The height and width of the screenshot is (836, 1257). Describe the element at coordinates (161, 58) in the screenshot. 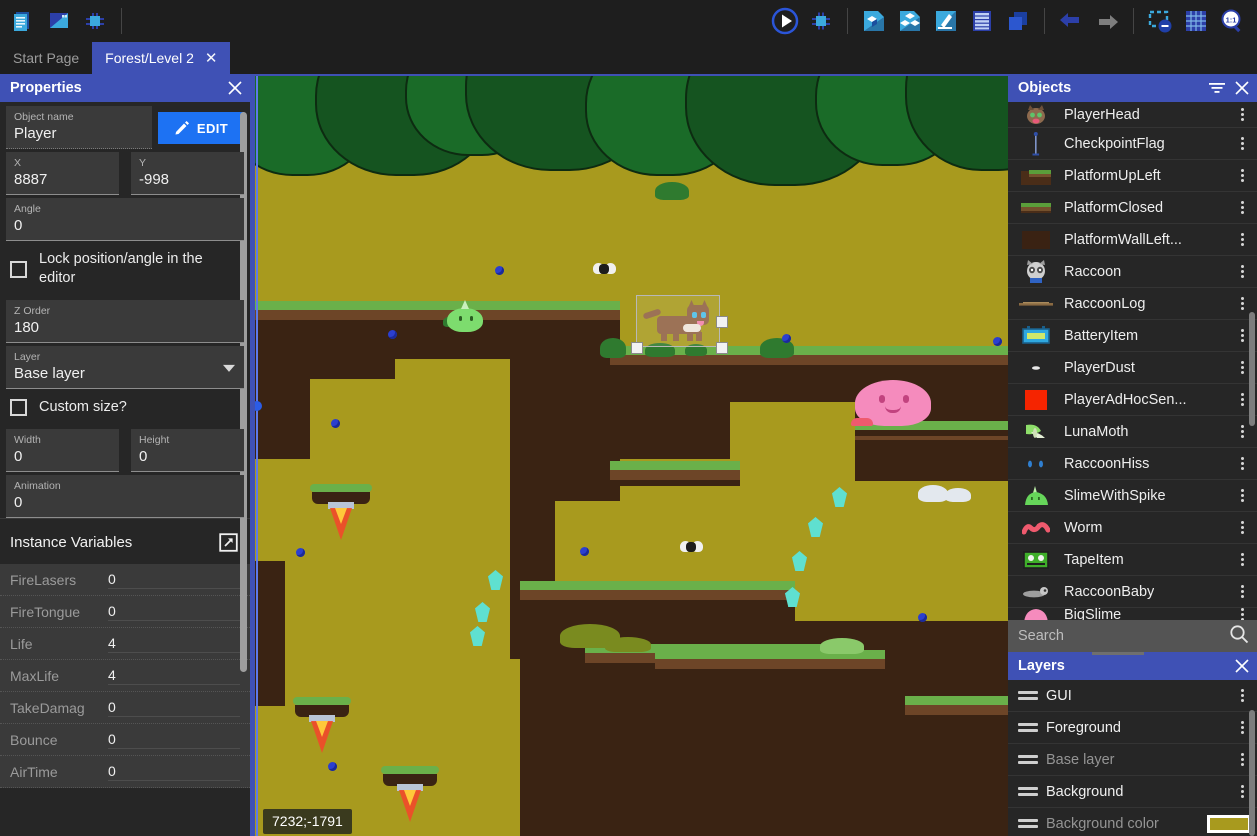

I see `tab-forest-level-2: Forest/Level 2 ✕` at that location.